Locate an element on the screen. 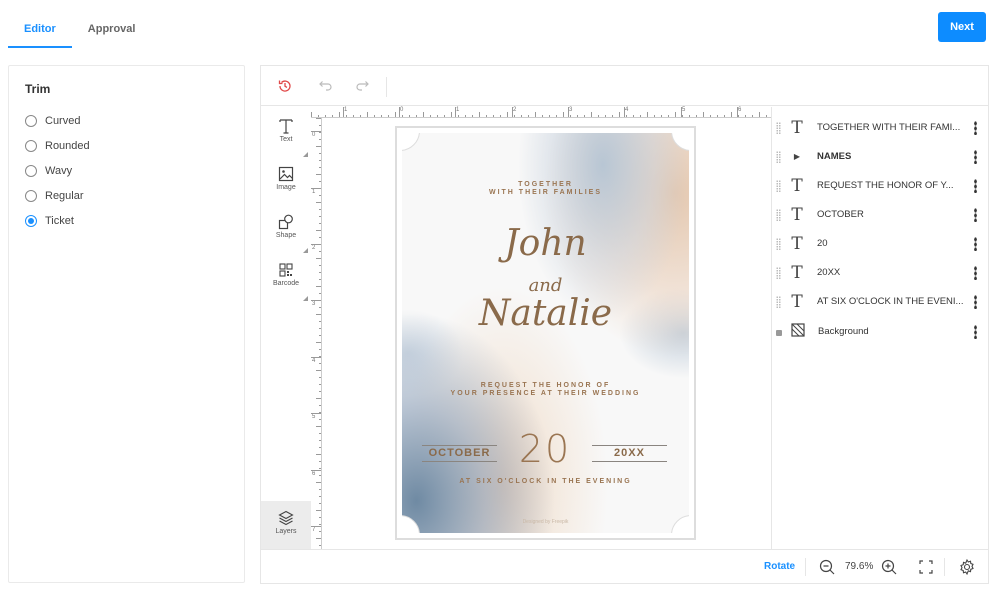 The image size is (1000, 600). layer-item: T 20XX is located at coordinates (880, 272).